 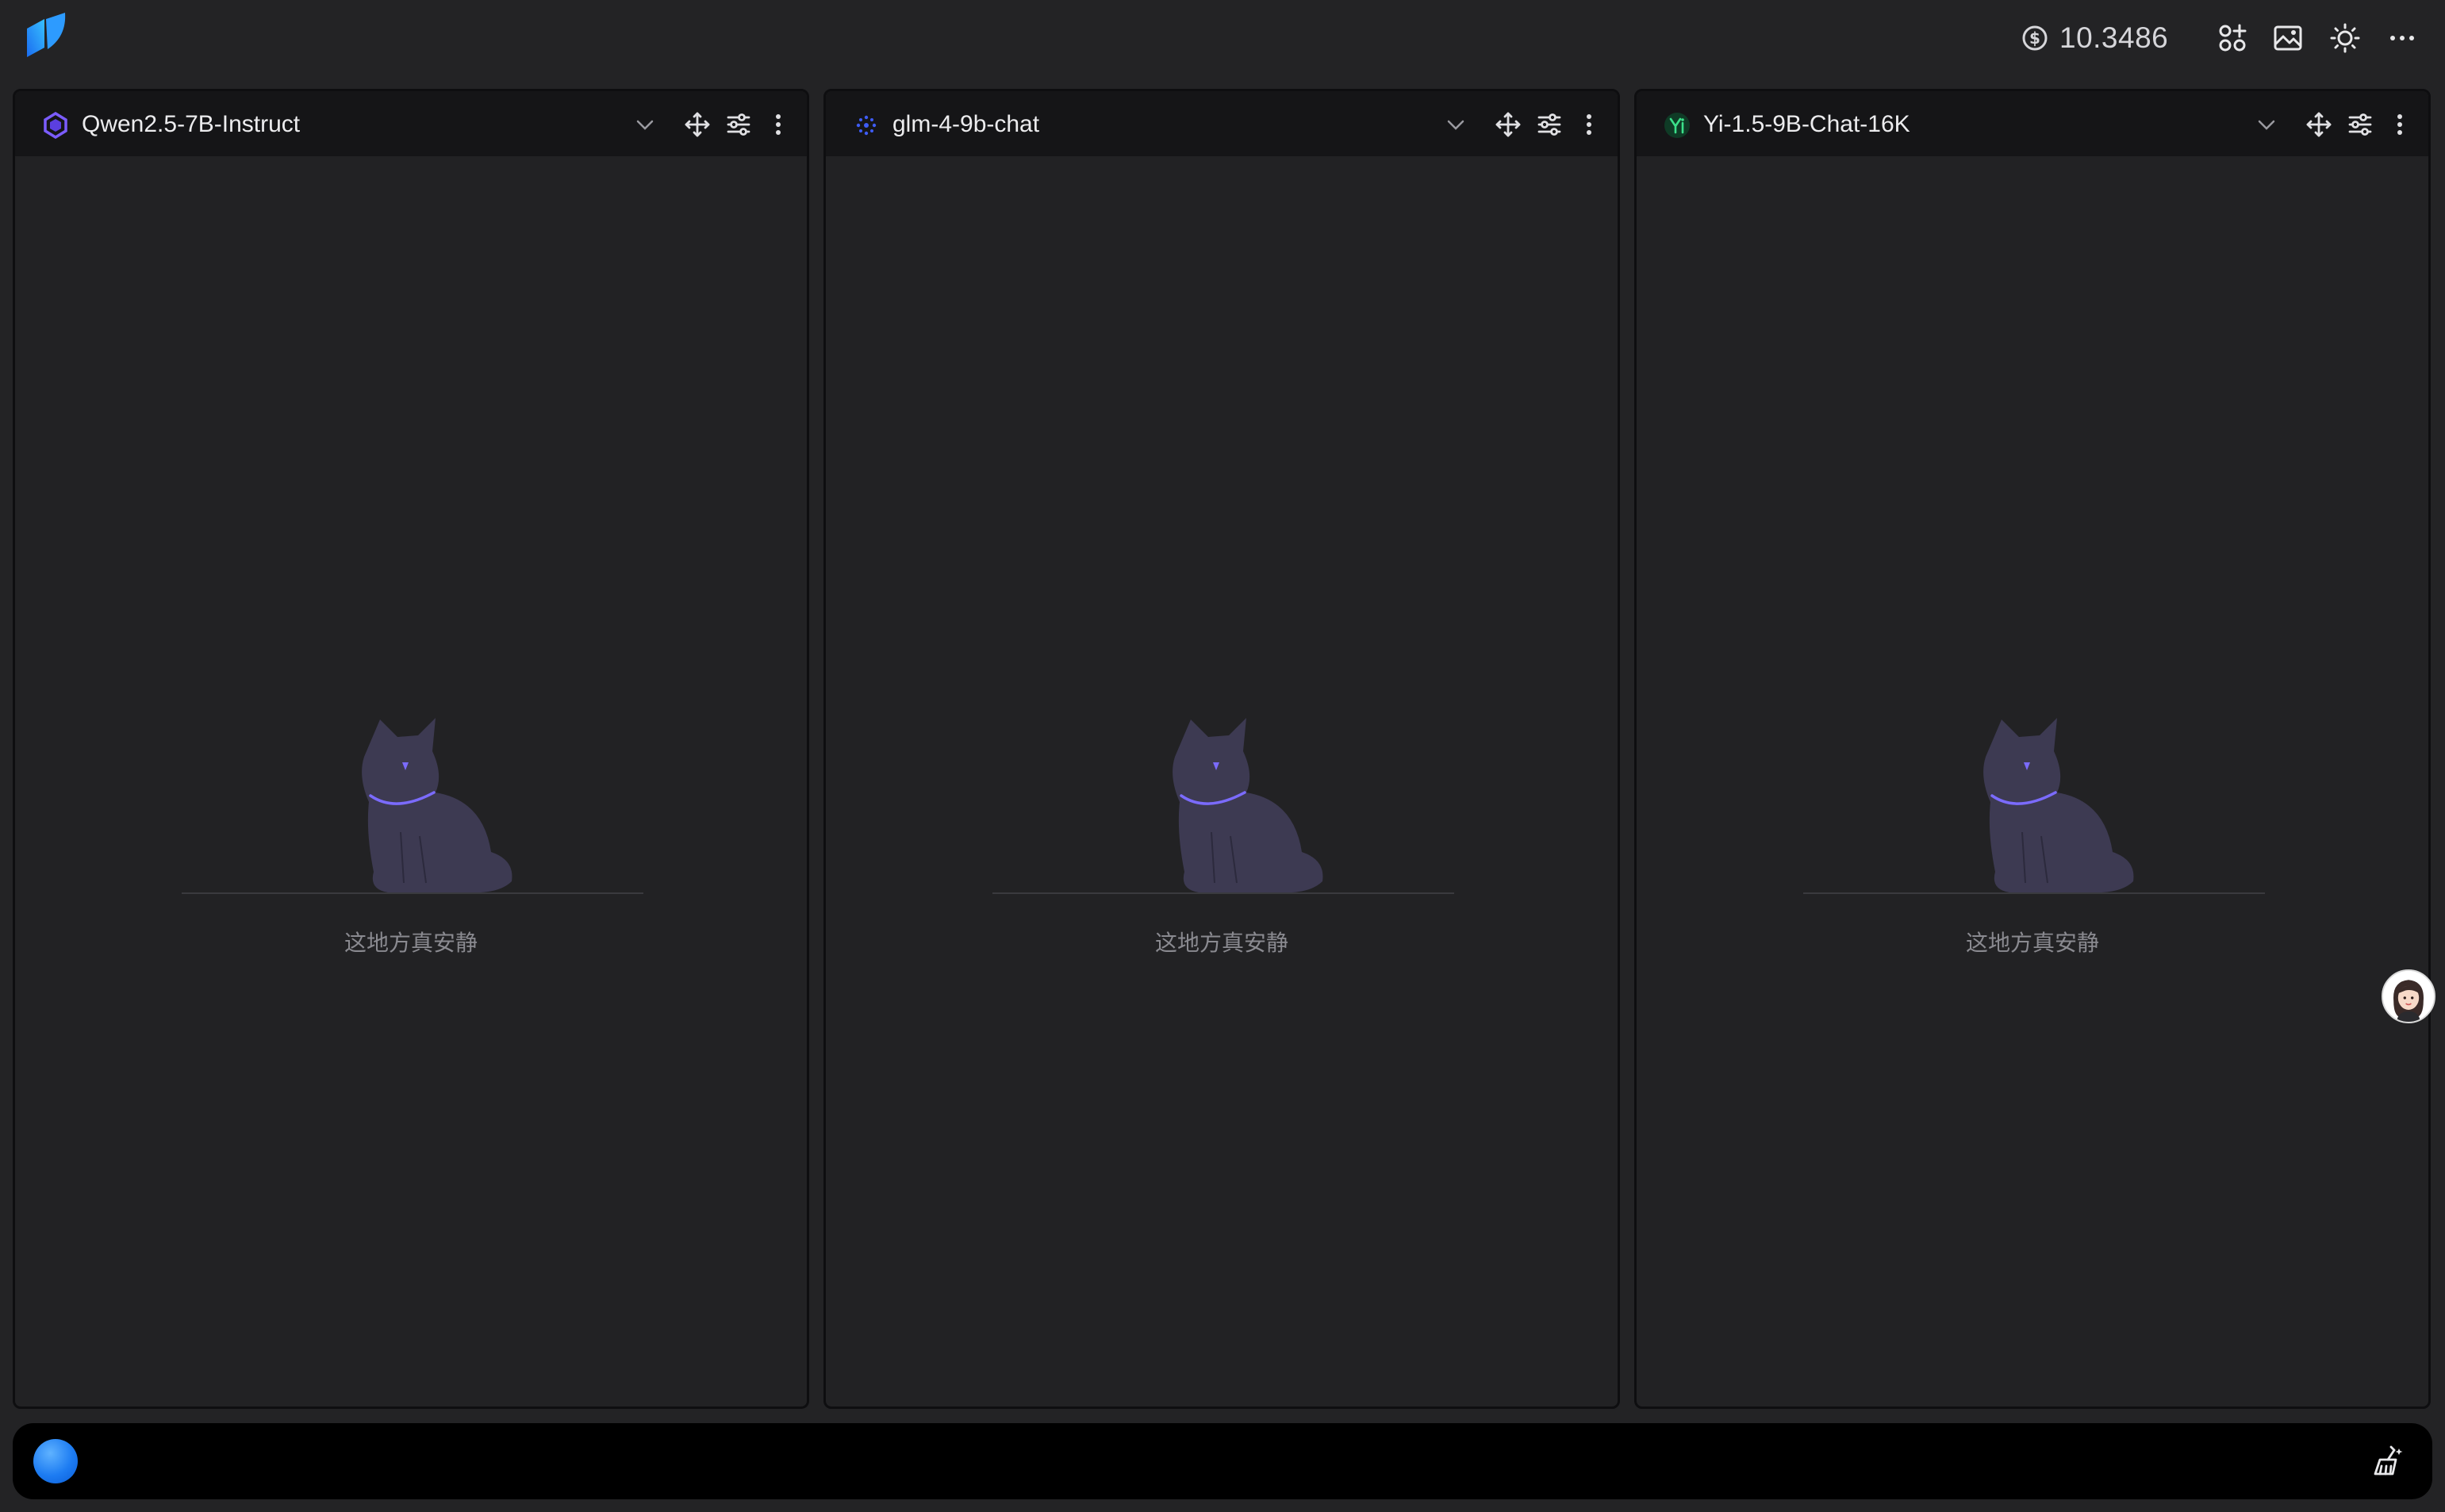 What do you see at coordinates (411, 124) in the screenshot?
I see `panel-header: Qwen2.5-7B-Instruct` at bounding box center [411, 124].